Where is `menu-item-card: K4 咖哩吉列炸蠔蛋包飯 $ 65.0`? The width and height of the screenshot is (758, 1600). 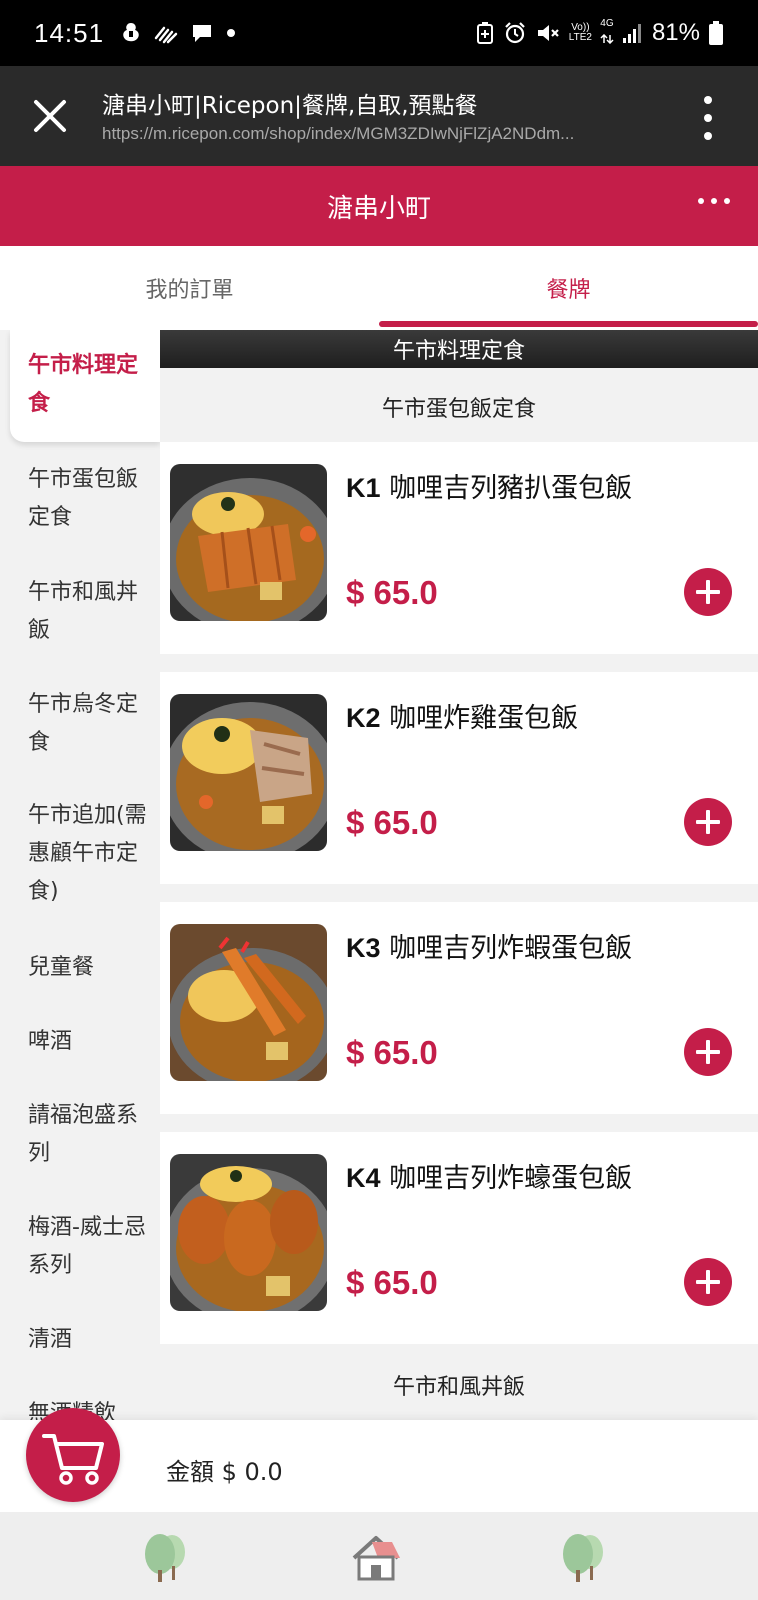 menu-item-card: K4 咖哩吉列炸蠔蛋包飯 $ 65.0 is located at coordinates (459, 1238).